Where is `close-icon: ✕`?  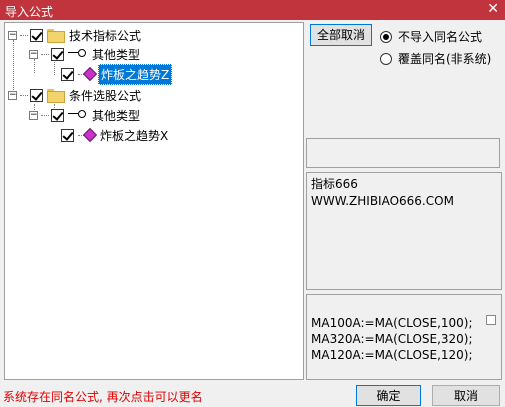 close-icon: ✕ is located at coordinates (493, 9).